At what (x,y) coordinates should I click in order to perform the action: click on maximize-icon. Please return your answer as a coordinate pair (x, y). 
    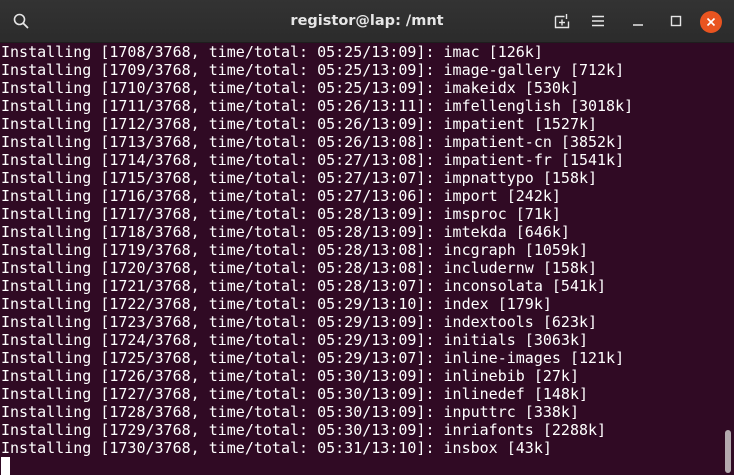
    Looking at the image, I should click on (676, 21).